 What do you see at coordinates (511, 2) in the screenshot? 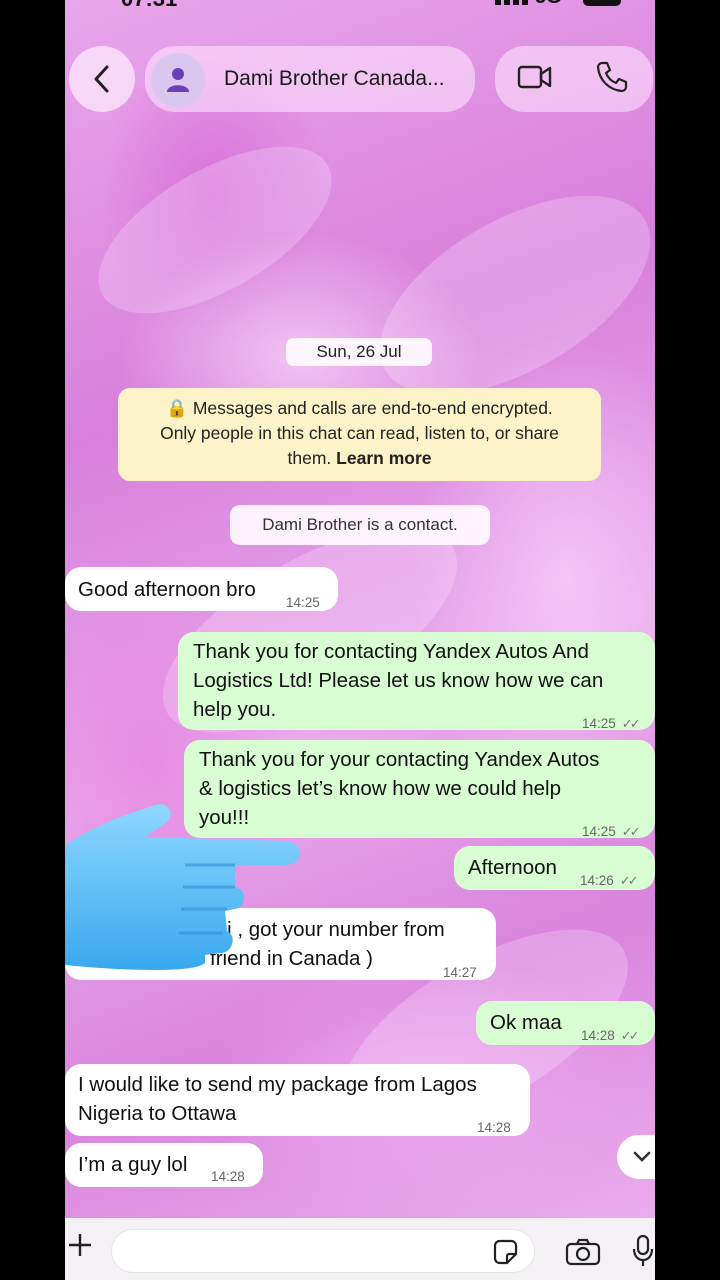
I see `signal-icon` at bounding box center [511, 2].